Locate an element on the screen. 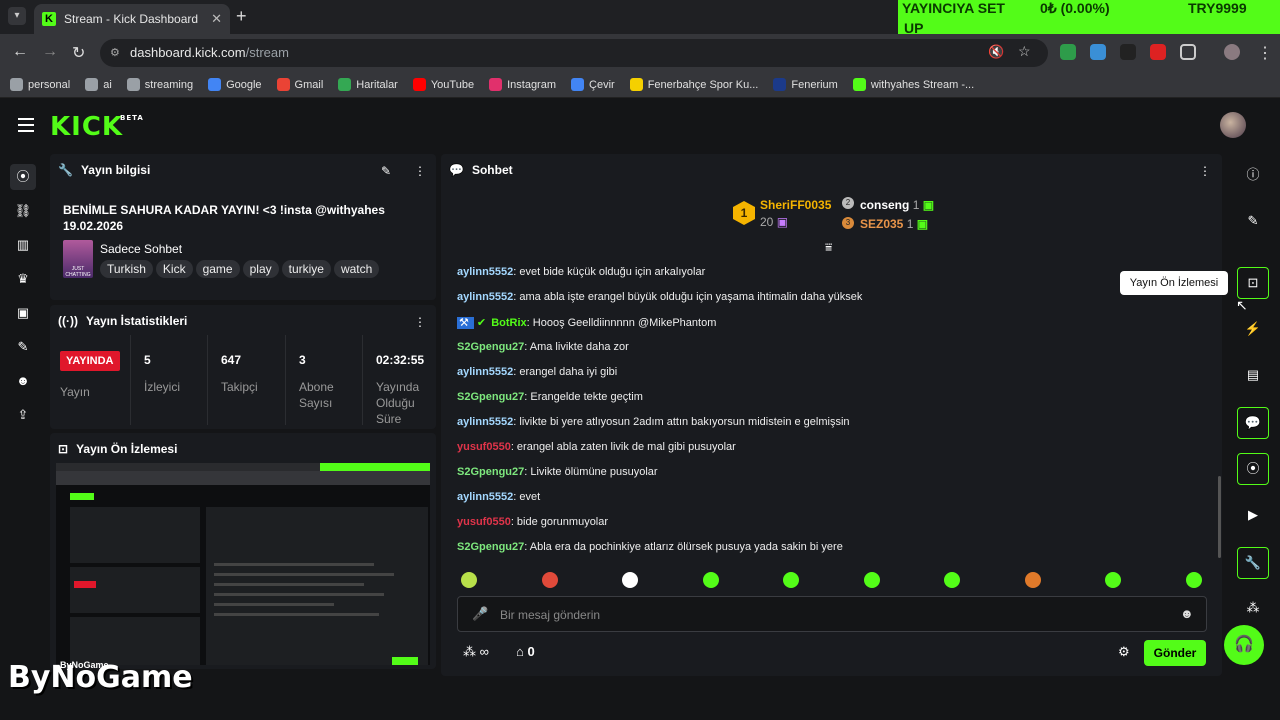  sidebar-trophy-icon: ♛ is located at coordinates (23, 279).